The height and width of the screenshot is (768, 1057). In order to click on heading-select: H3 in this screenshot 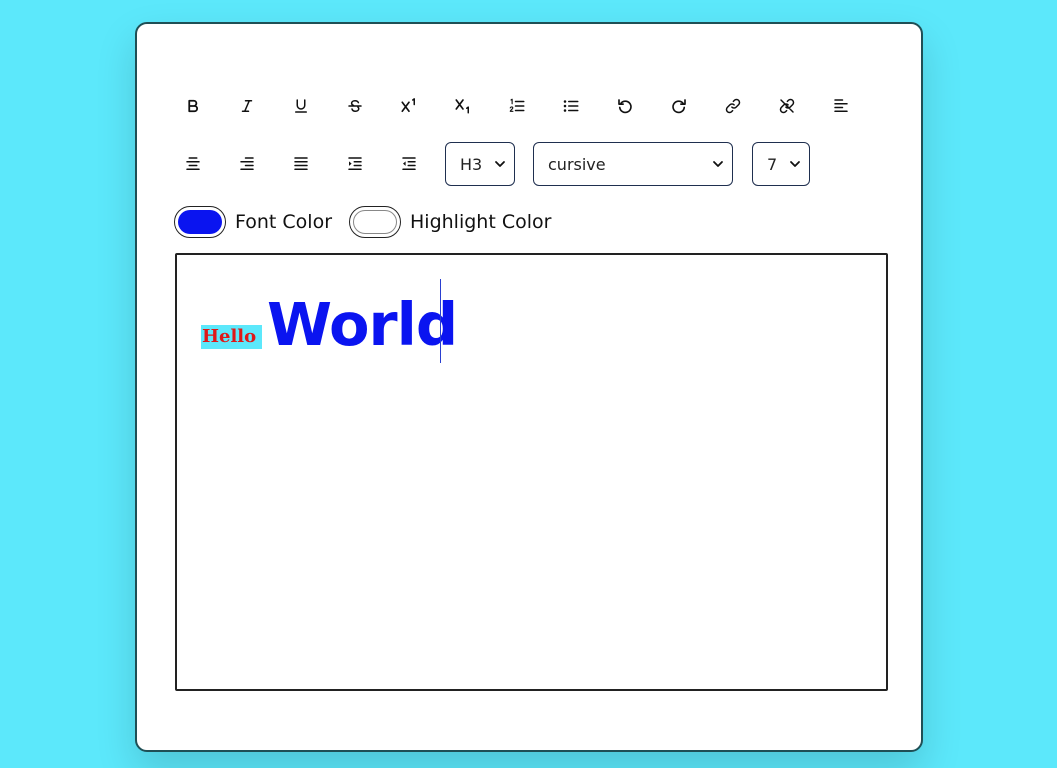, I will do `click(480, 164)`.